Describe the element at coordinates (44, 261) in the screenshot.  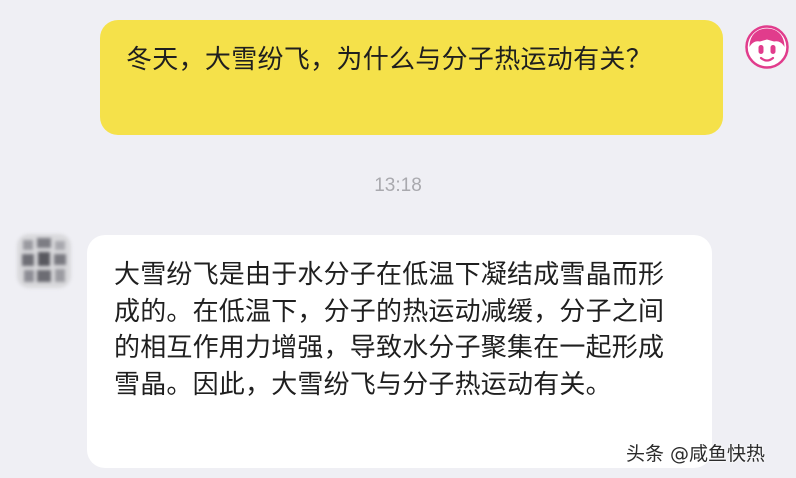
I see `assistant-avatar-icon` at that location.